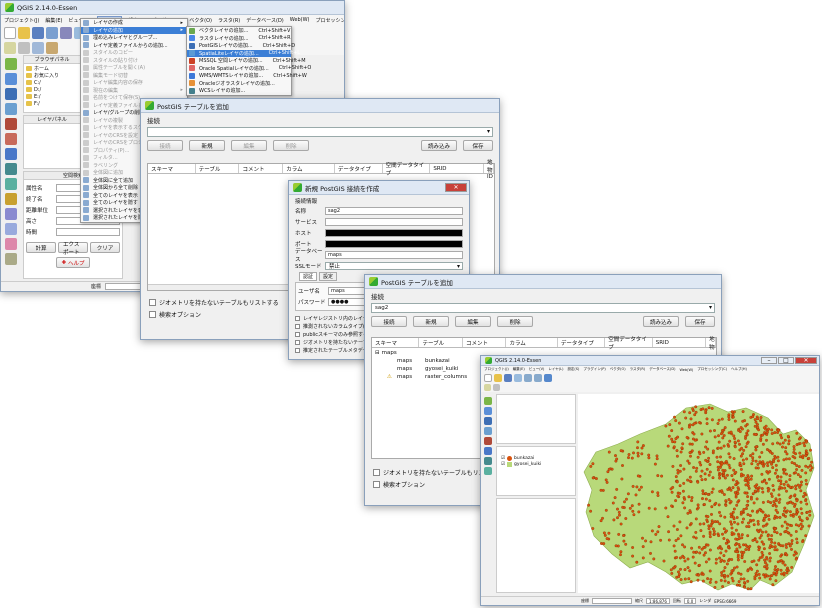  Describe the element at coordinates (239, 39) in the screenshot. I see `add-layer-menu-item: ラスタレイヤの追加... Ctrl+Shift+R` at that location.